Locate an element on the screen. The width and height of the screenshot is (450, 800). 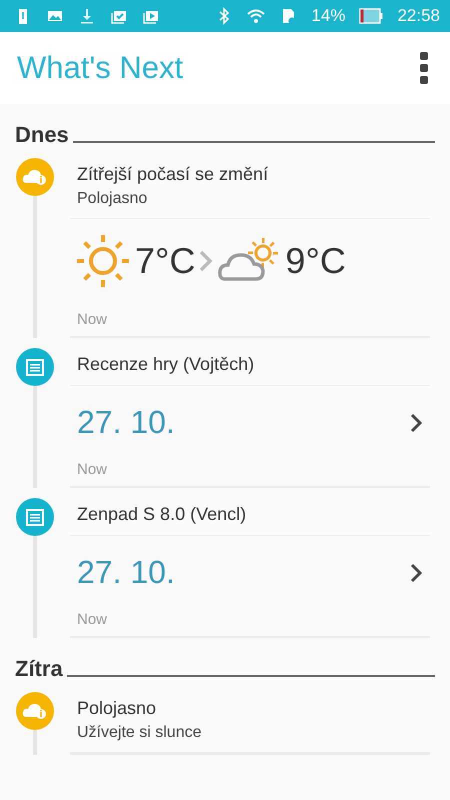
card-title: Recenze hry (Vojtěch) is located at coordinates (166, 364).